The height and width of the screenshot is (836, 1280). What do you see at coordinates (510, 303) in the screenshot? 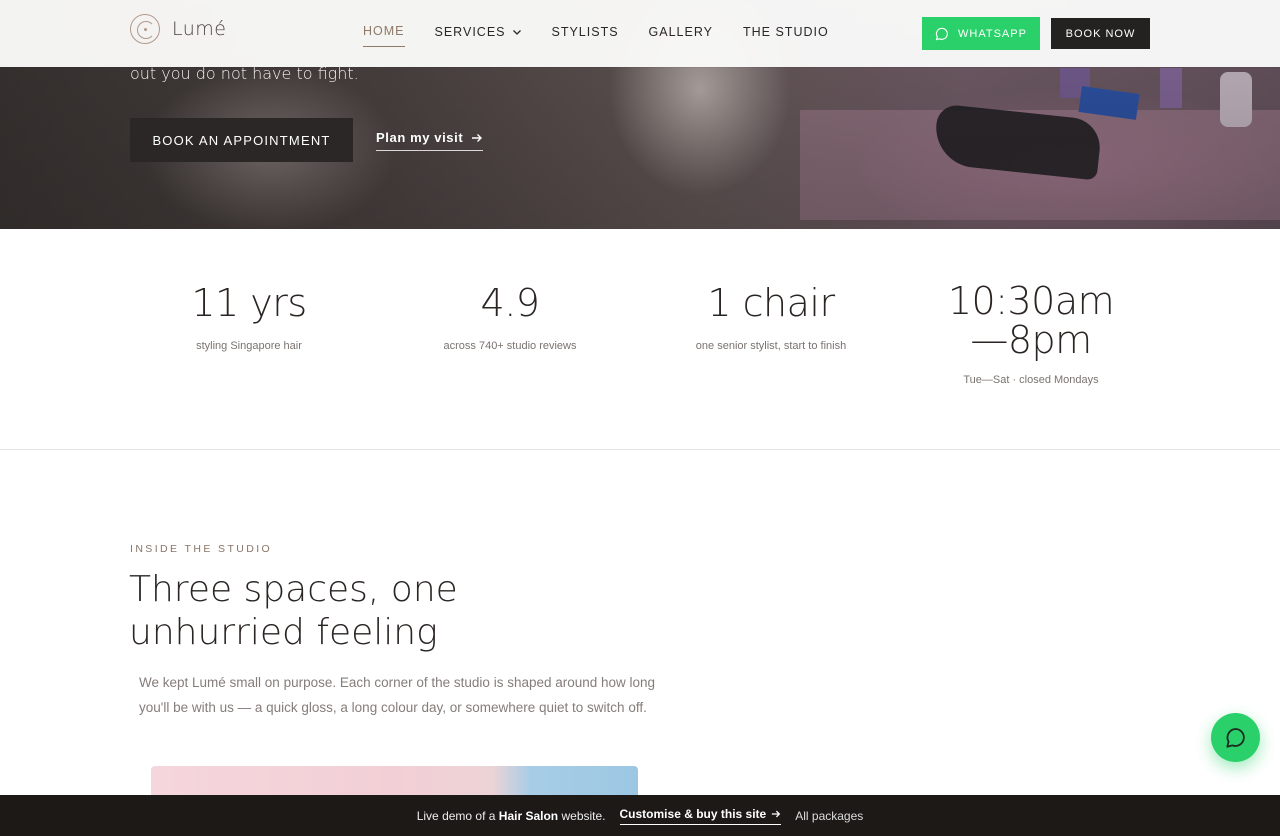
I see `stat-value: 4.9` at bounding box center [510, 303].